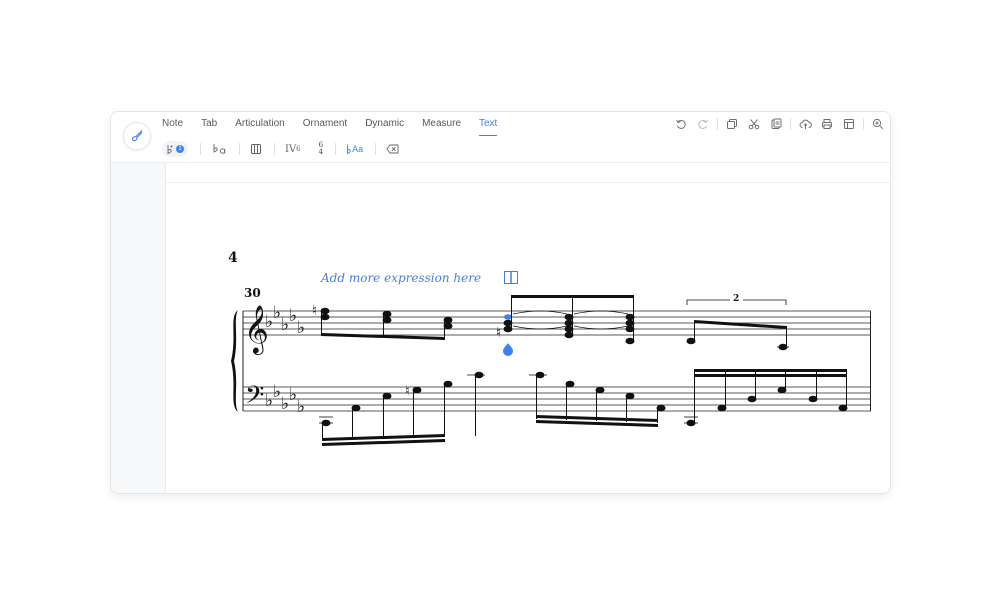  What do you see at coordinates (736, 299) in the screenshot?
I see `tuplet-number: 2` at bounding box center [736, 299].